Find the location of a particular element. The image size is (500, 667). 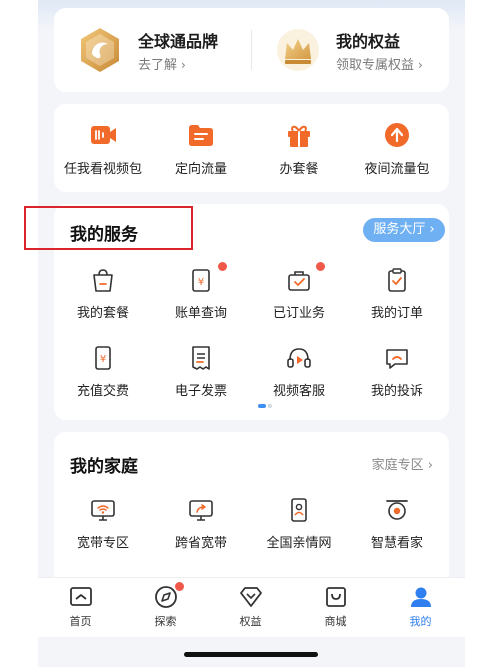

global-brand-entry: 全球通品牌 去了解 › is located at coordinates (152, 50).